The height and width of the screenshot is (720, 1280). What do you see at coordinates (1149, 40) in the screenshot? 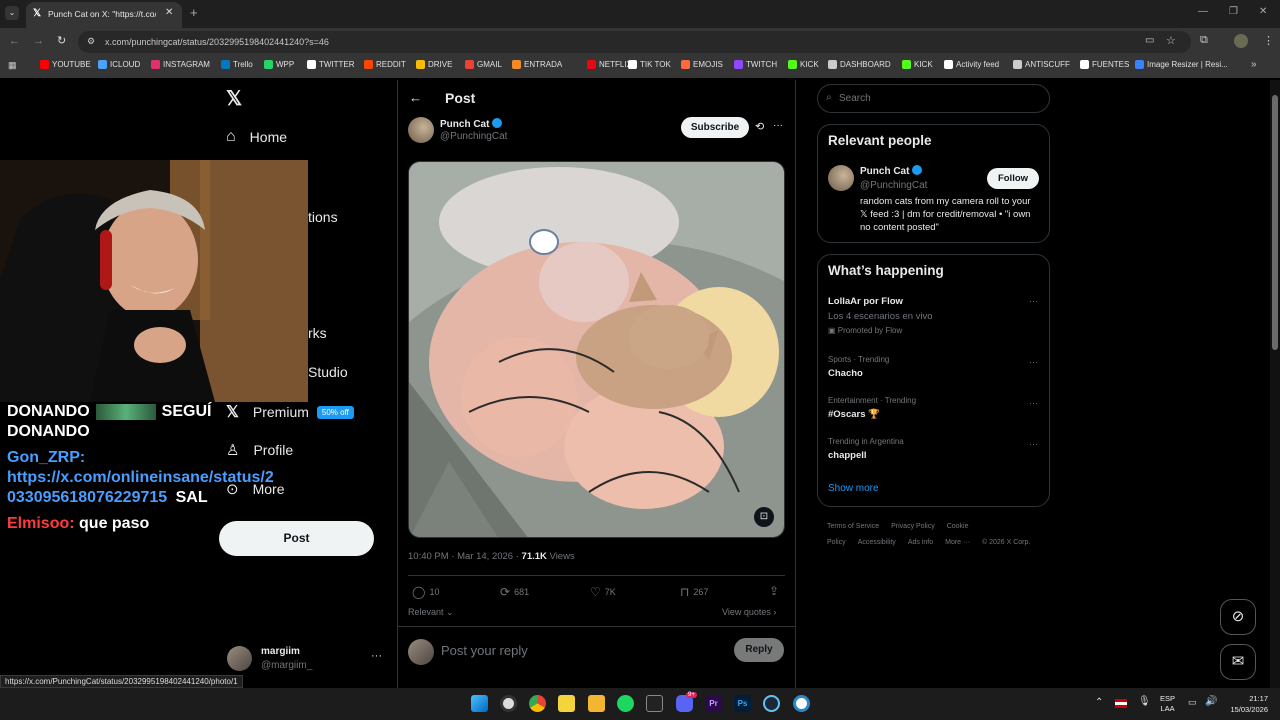
I see `cast-icon: ▭` at bounding box center [1149, 40].